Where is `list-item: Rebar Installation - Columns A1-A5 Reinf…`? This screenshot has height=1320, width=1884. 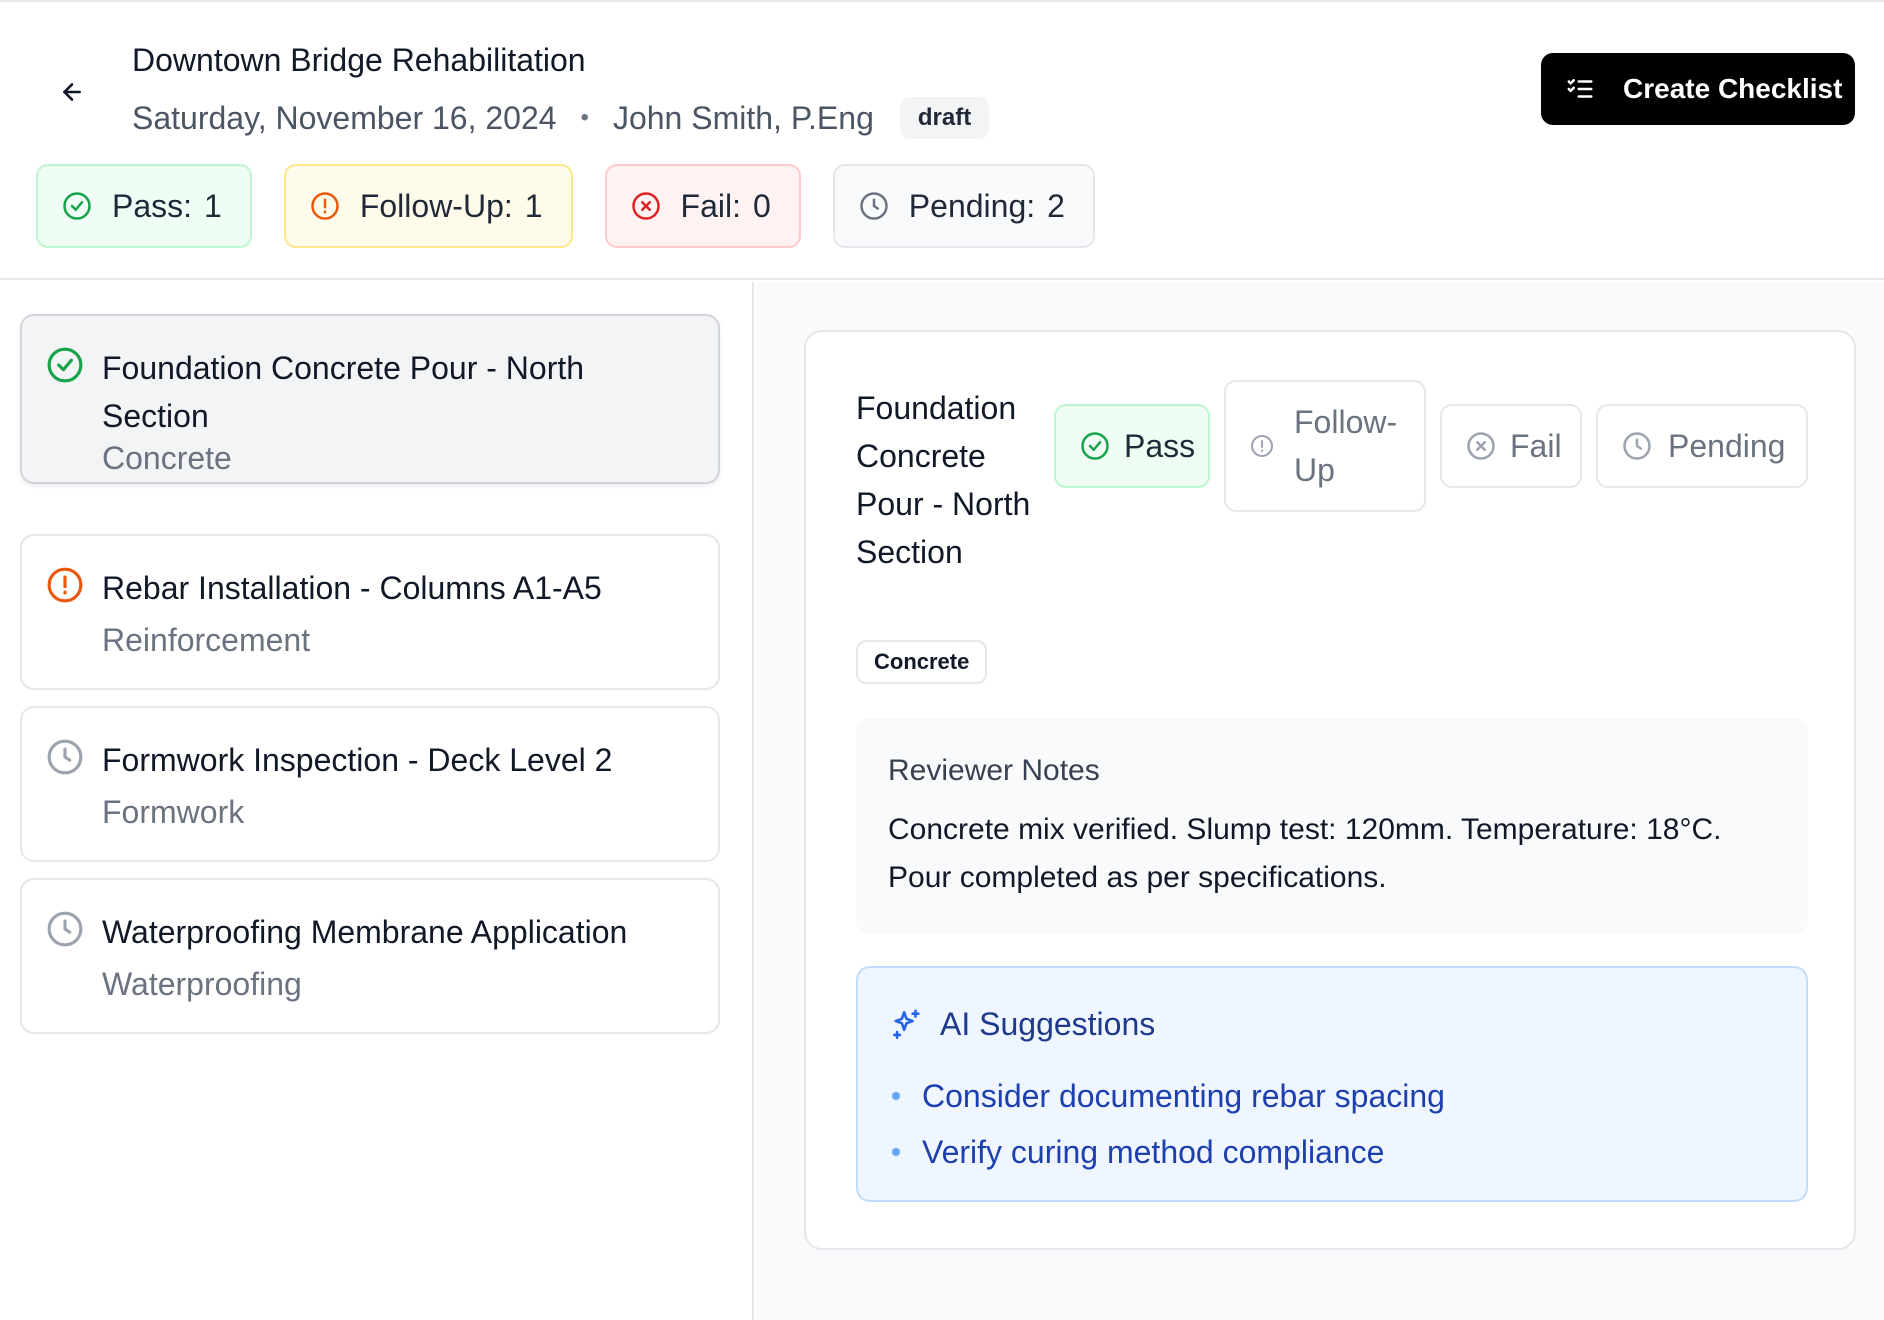 list-item: Rebar Installation - Columns A1-A5 Reinf… is located at coordinates (370, 612).